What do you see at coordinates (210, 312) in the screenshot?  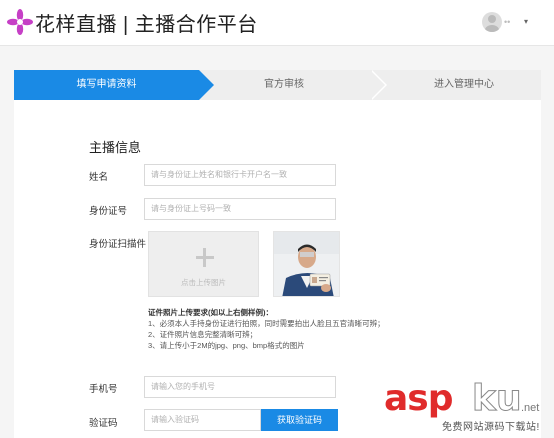 I see `requirements-heading: 证件照片上传要求(如以上右侧样例)：` at bounding box center [210, 312].